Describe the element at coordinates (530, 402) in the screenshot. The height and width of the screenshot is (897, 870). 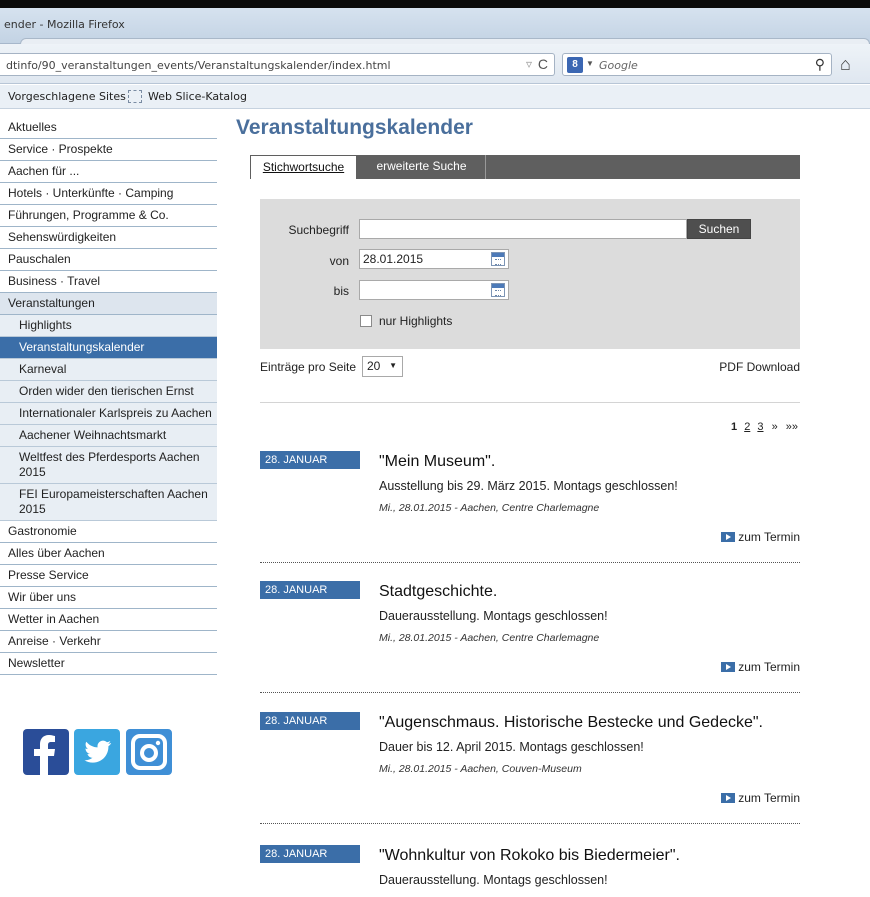
I see `divider` at that location.